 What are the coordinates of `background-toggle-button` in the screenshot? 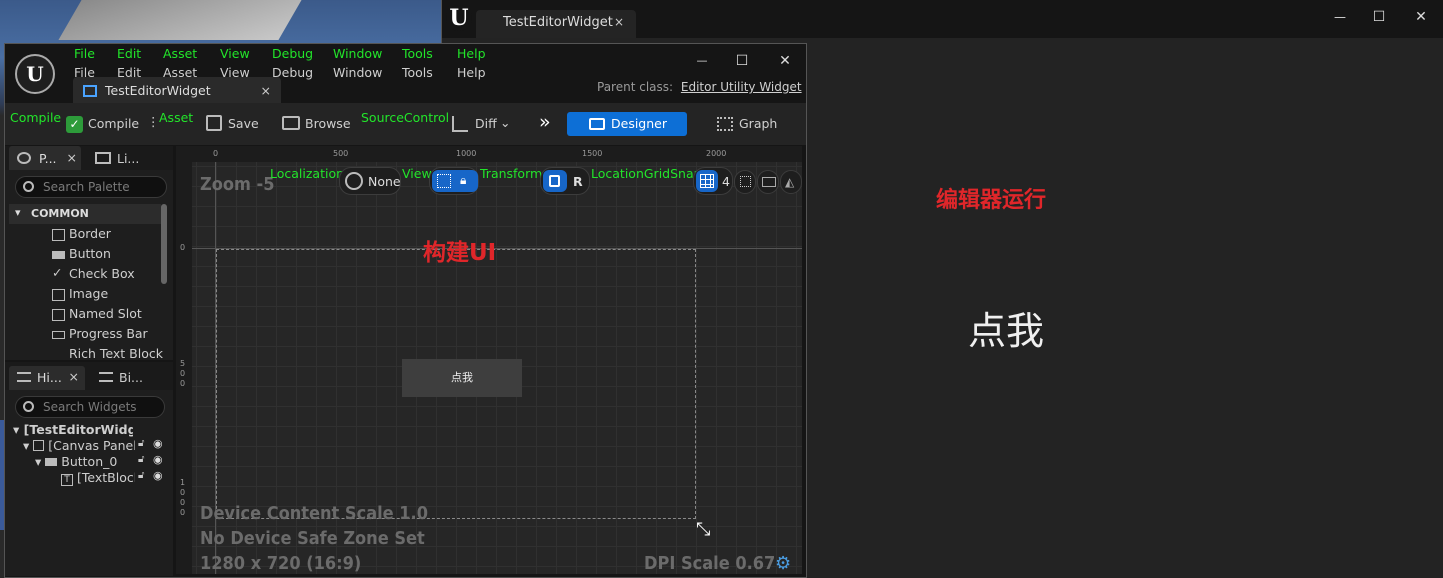 It's located at (768, 182).